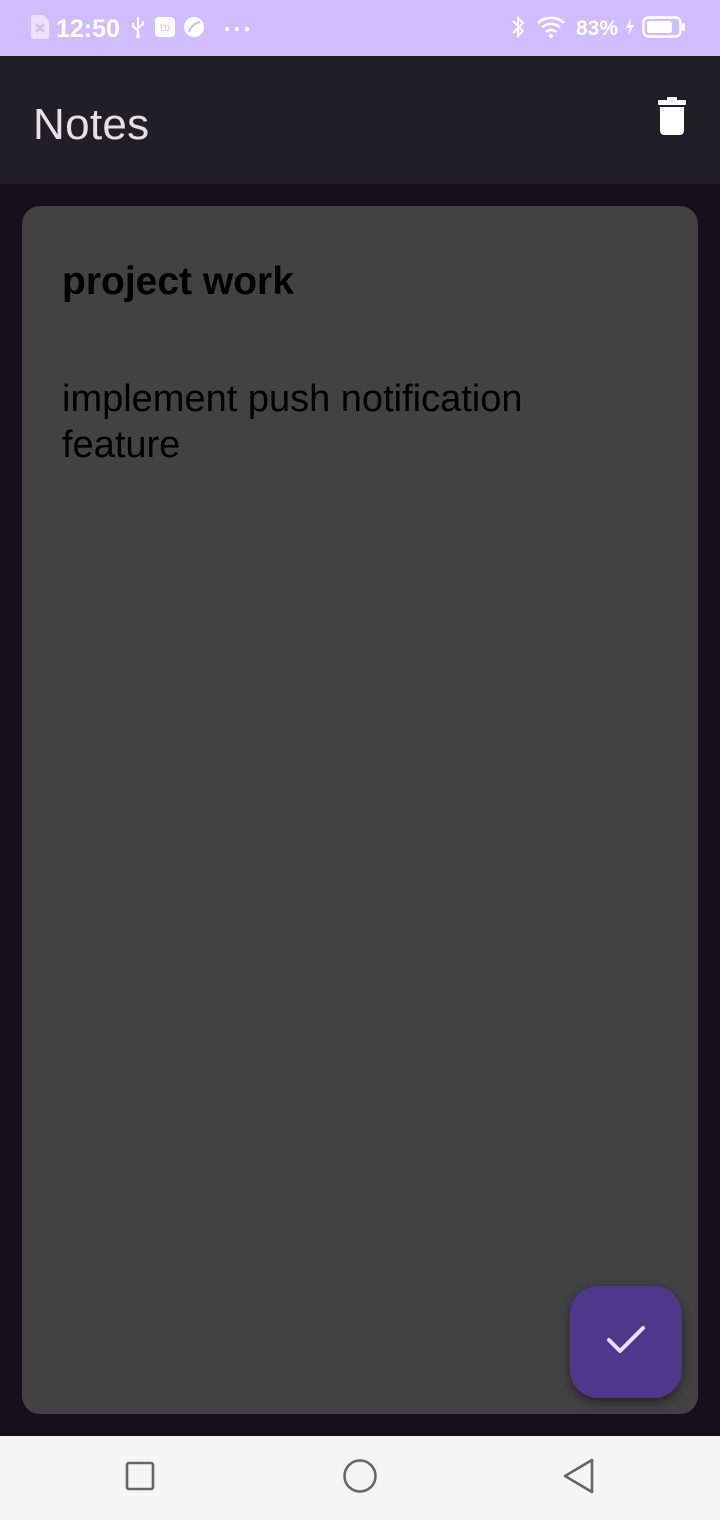  What do you see at coordinates (194, 29) in the screenshot?
I see `leaf-icon` at bounding box center [194, 29].